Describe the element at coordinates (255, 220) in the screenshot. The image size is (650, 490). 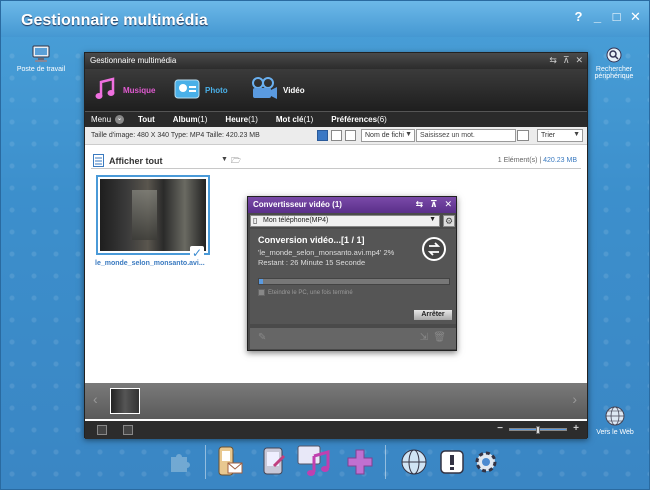
I see `phone-icon: ▯` at that location.